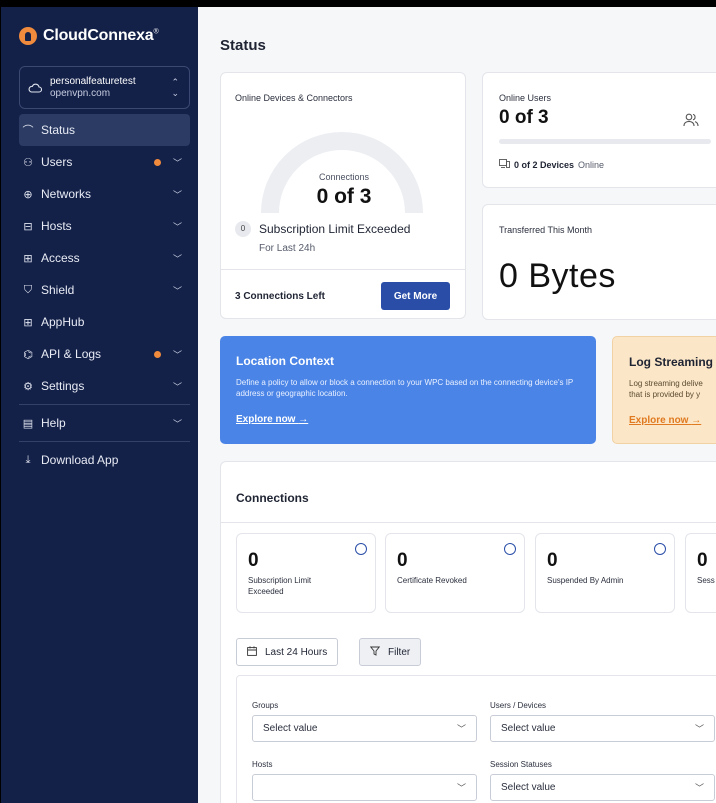 The height and width of the screenshot is (803, 716). I want to click on sidebar-item-api-logs: ⌬ API & Logs ﹀, so click(104, 354).